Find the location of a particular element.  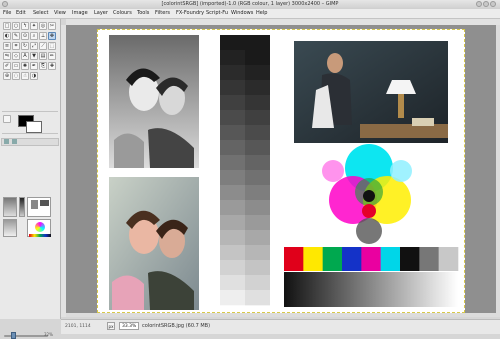

gray-step-strip is located at coordinates (245, 170).